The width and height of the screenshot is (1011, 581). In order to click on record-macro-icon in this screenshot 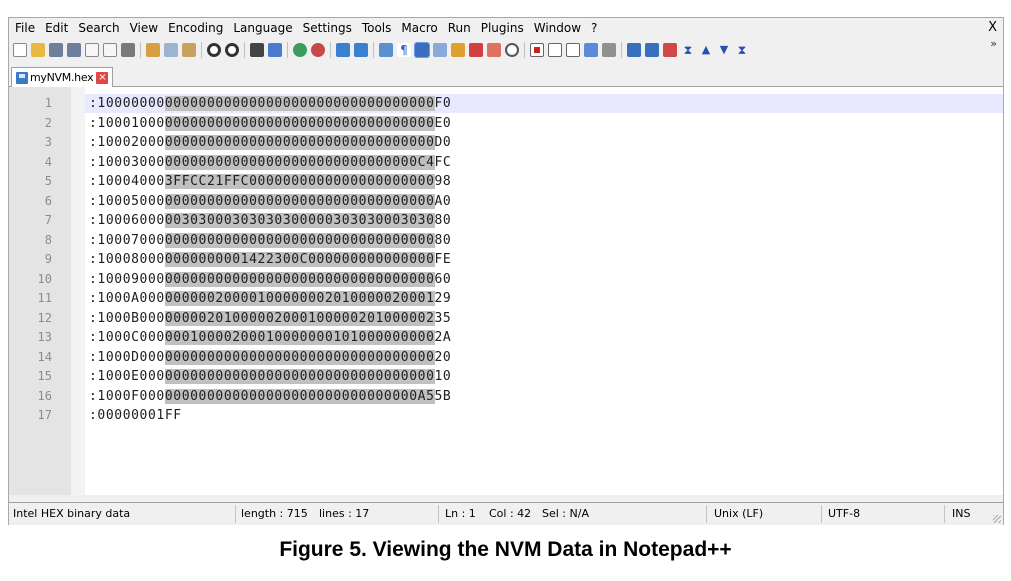, I will do `click(537, 50)`.